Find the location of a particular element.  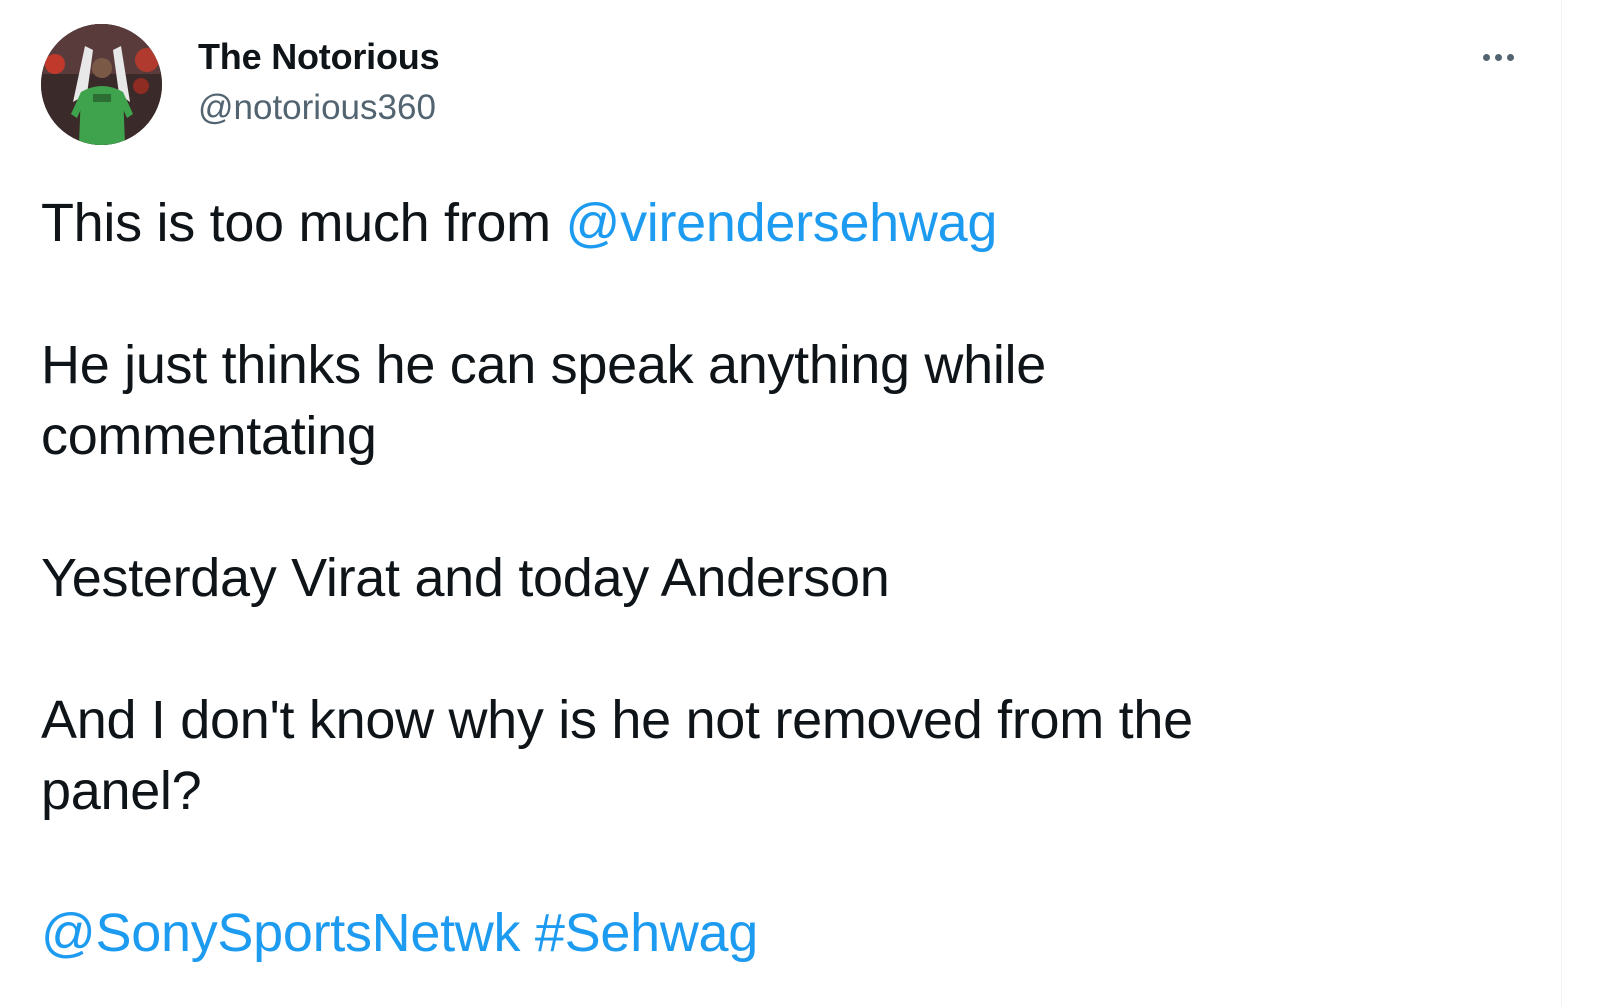

tweet-text-segment: commentating is located at coordinates (209, 436).